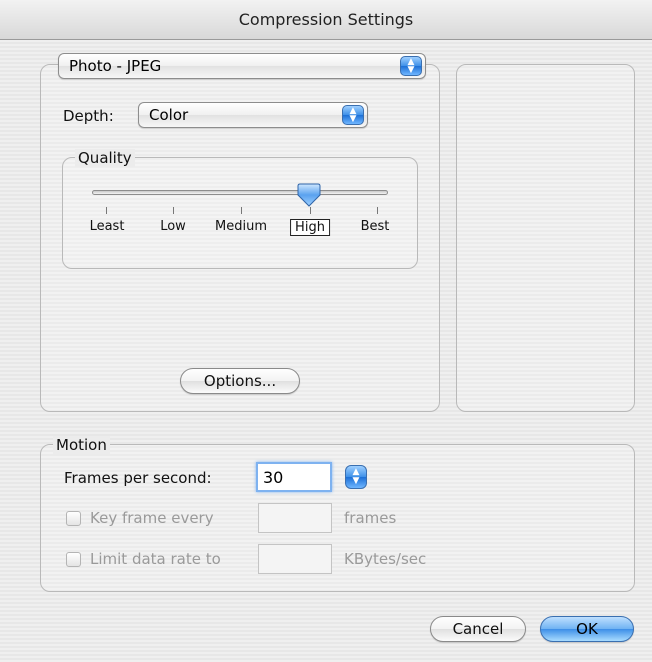 This screenshot has height=662, width=652. I want to click on key-frame-unit: frames, so click(370, 518).